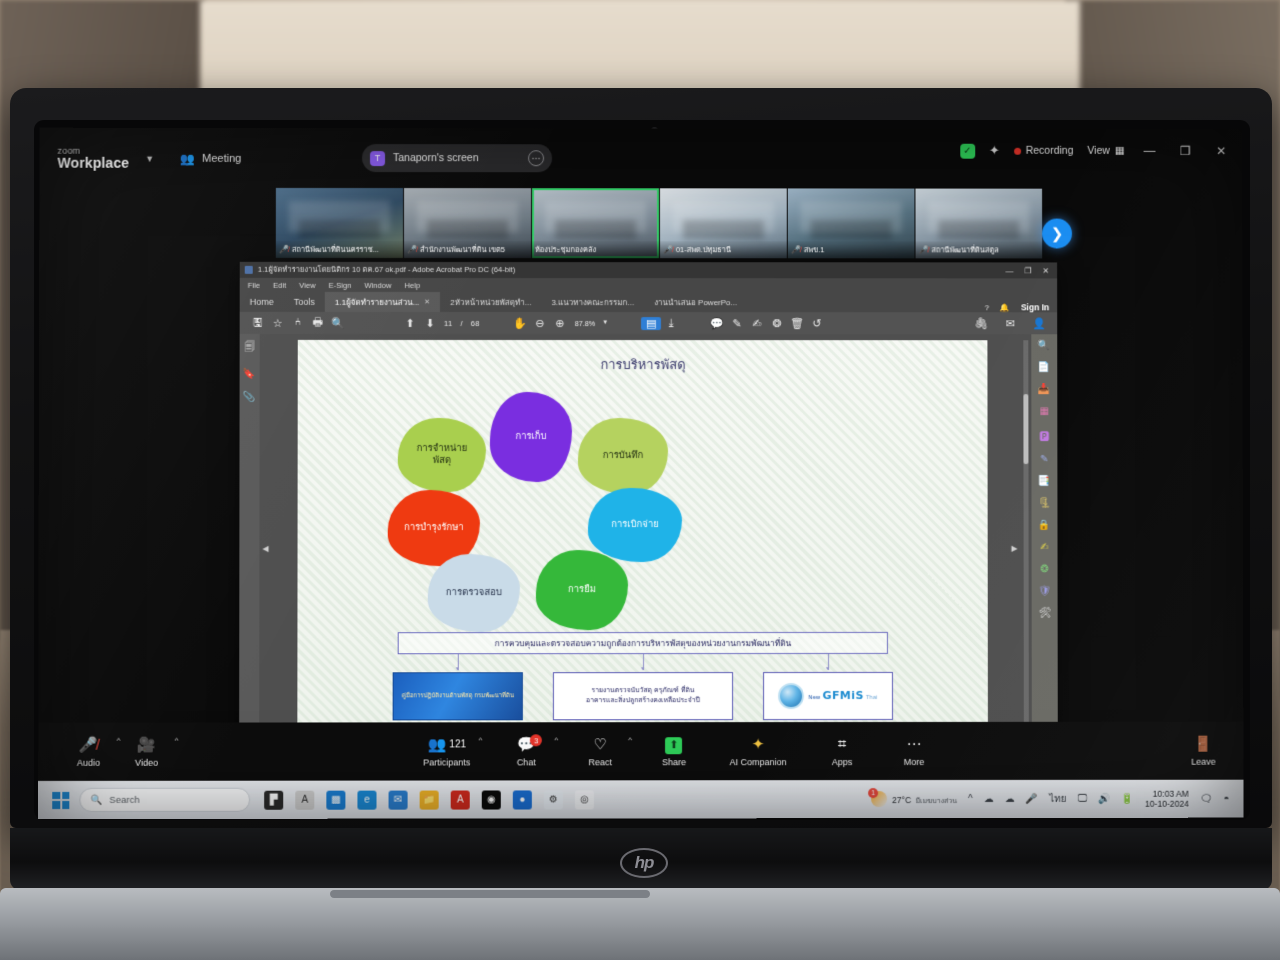 The image size is (1280, 960). I want to click on weather-widget: 1 27°C มีเมฆบางส่วน, so click(912, 798).